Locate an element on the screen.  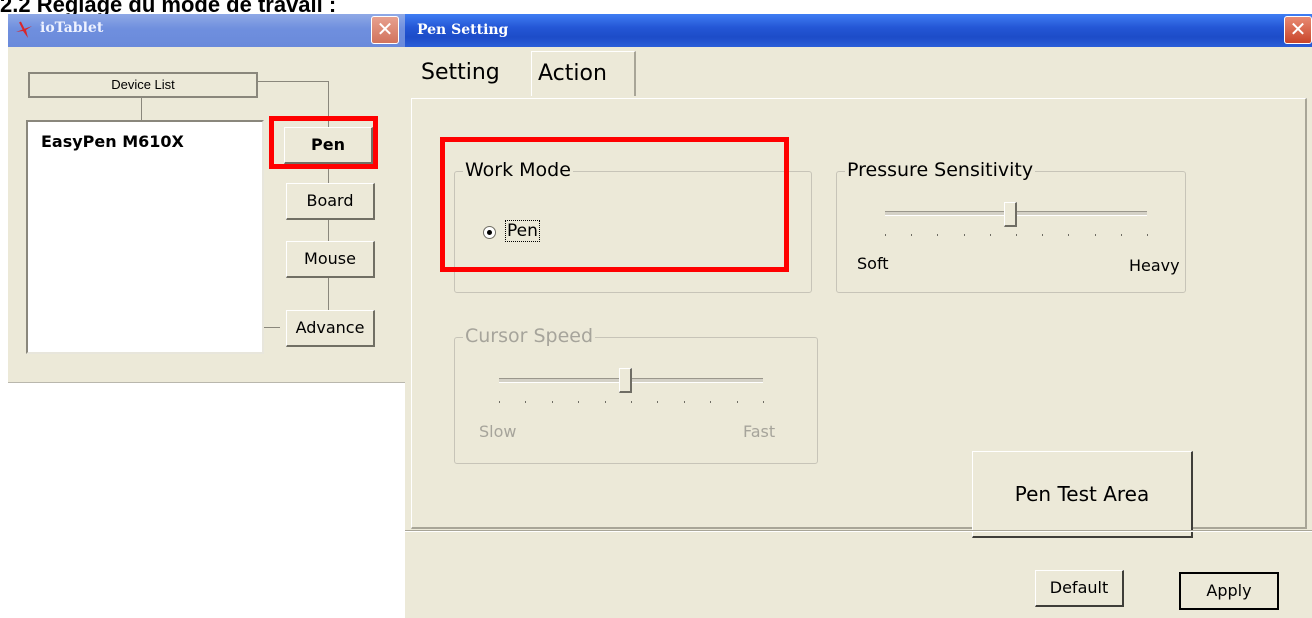
board-button: Board is located at coordinates (330, 201).